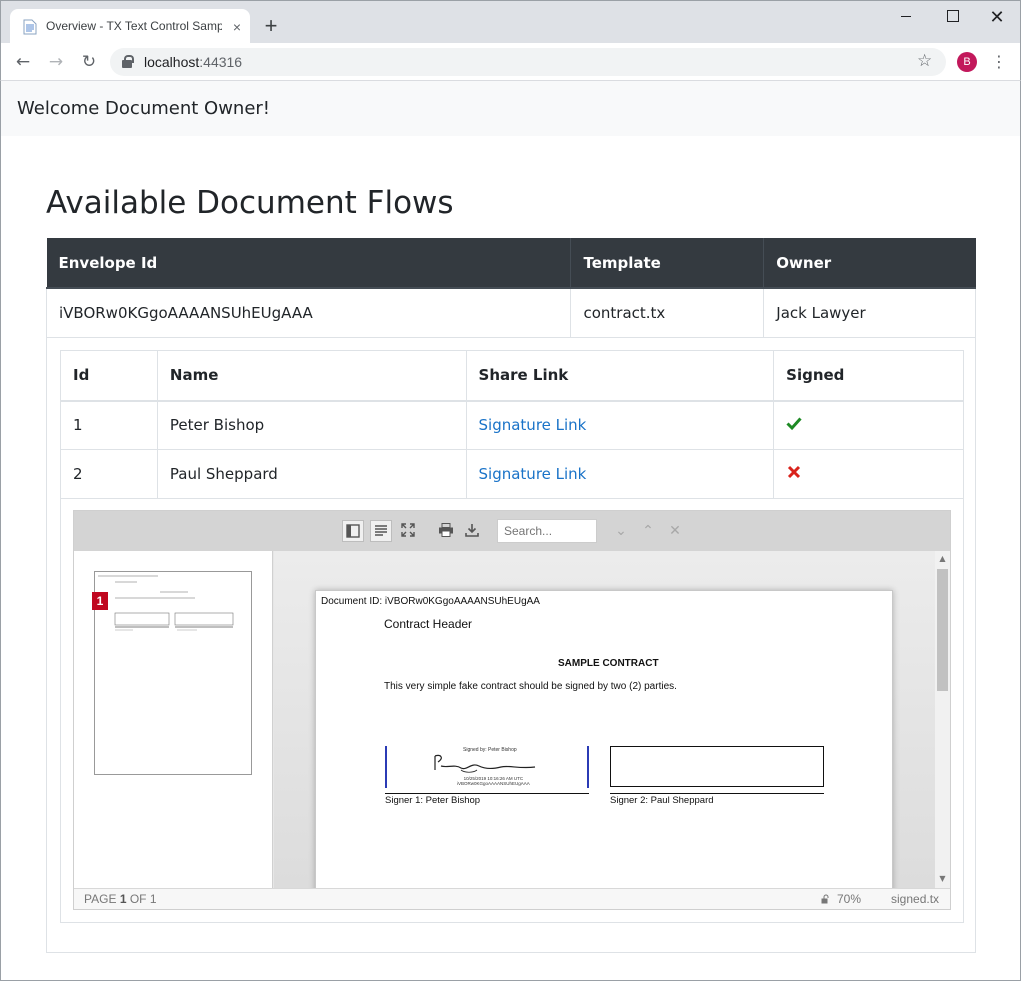  Describe the element at coordinates (428, 624) in the screenshot. I see `document-header-text: Contract Header` at that location.